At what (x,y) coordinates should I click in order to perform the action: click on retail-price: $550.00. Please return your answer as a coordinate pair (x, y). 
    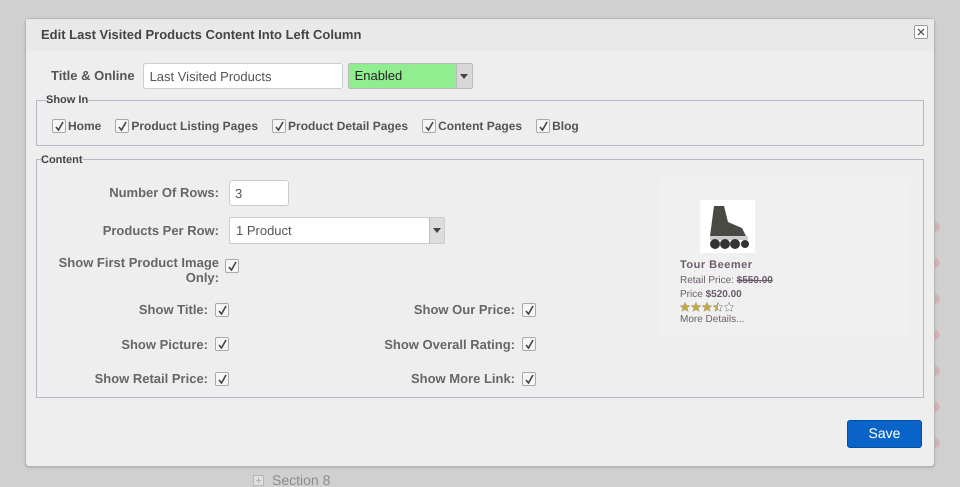
    Looking at the image, I should click on (754, 280).